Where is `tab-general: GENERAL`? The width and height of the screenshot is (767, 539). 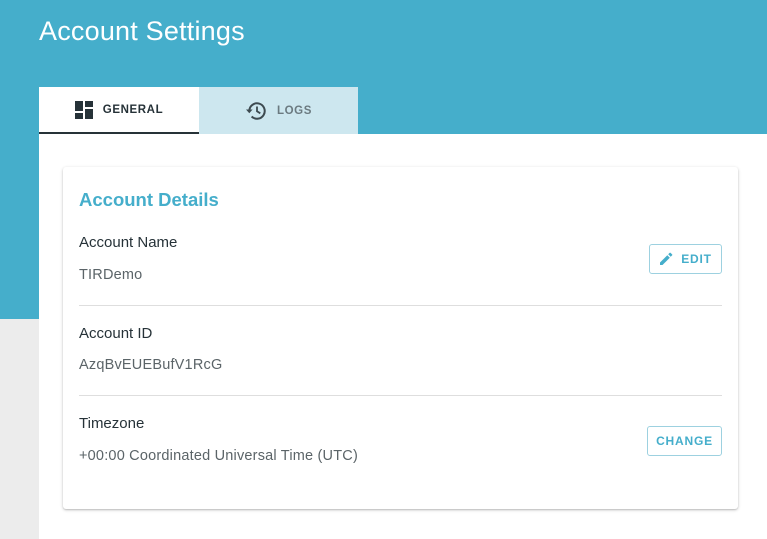
tab-general: GENERAL is located at coordinates (119, 110).